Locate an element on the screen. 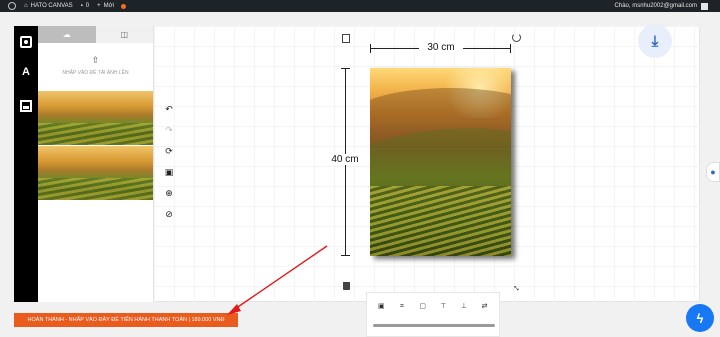  site-title: HATO CANVAS is located at coordinates (51, 6).